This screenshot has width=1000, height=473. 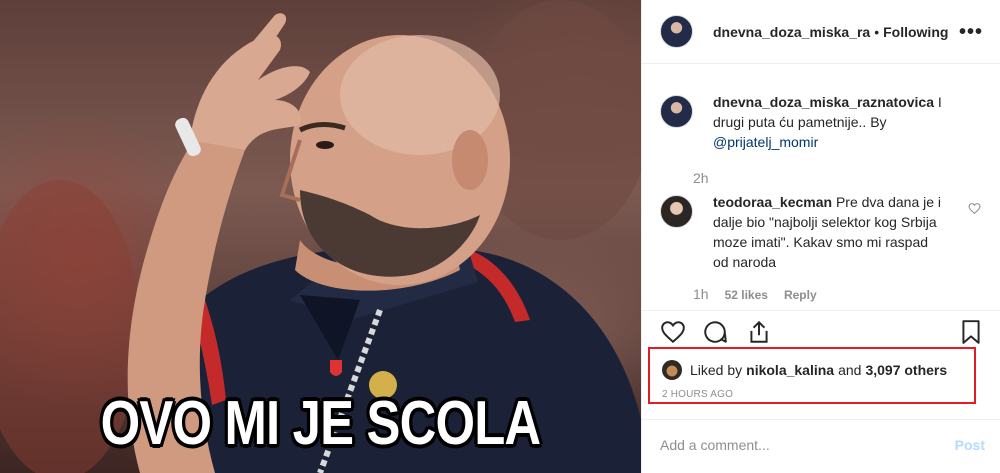 What do you see at coordinates (915, 32) in the screenshot?
I see `following-button: Following` at bounding box center [915, 32].